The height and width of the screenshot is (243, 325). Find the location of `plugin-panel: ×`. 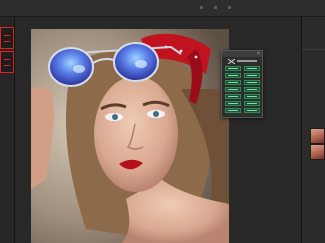

plugin-panel: × is located at coordinates (242, 84).